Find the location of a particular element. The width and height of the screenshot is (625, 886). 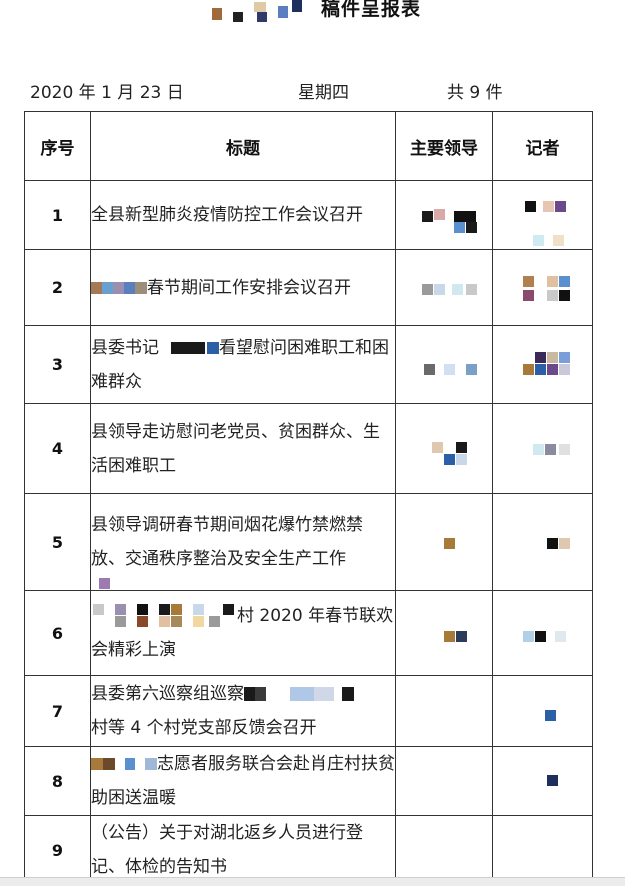

table-row: 7 县委第六巡察组巡察村等 4 个村党支部反馈会召开 is located at coordinates (308, 711).